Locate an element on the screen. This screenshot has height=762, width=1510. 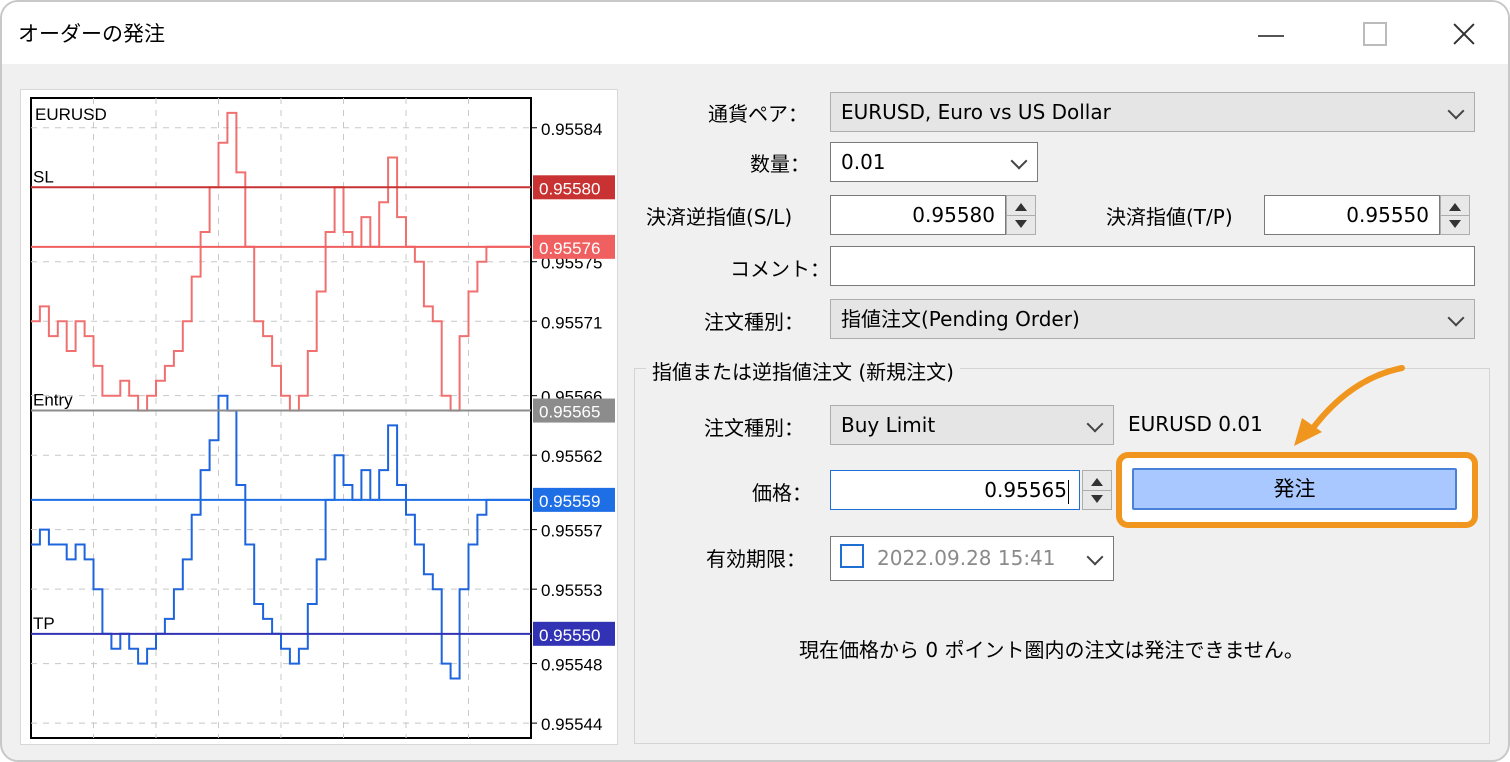
y-tick-label: 0.95562 is located at coordinates (571, 456).